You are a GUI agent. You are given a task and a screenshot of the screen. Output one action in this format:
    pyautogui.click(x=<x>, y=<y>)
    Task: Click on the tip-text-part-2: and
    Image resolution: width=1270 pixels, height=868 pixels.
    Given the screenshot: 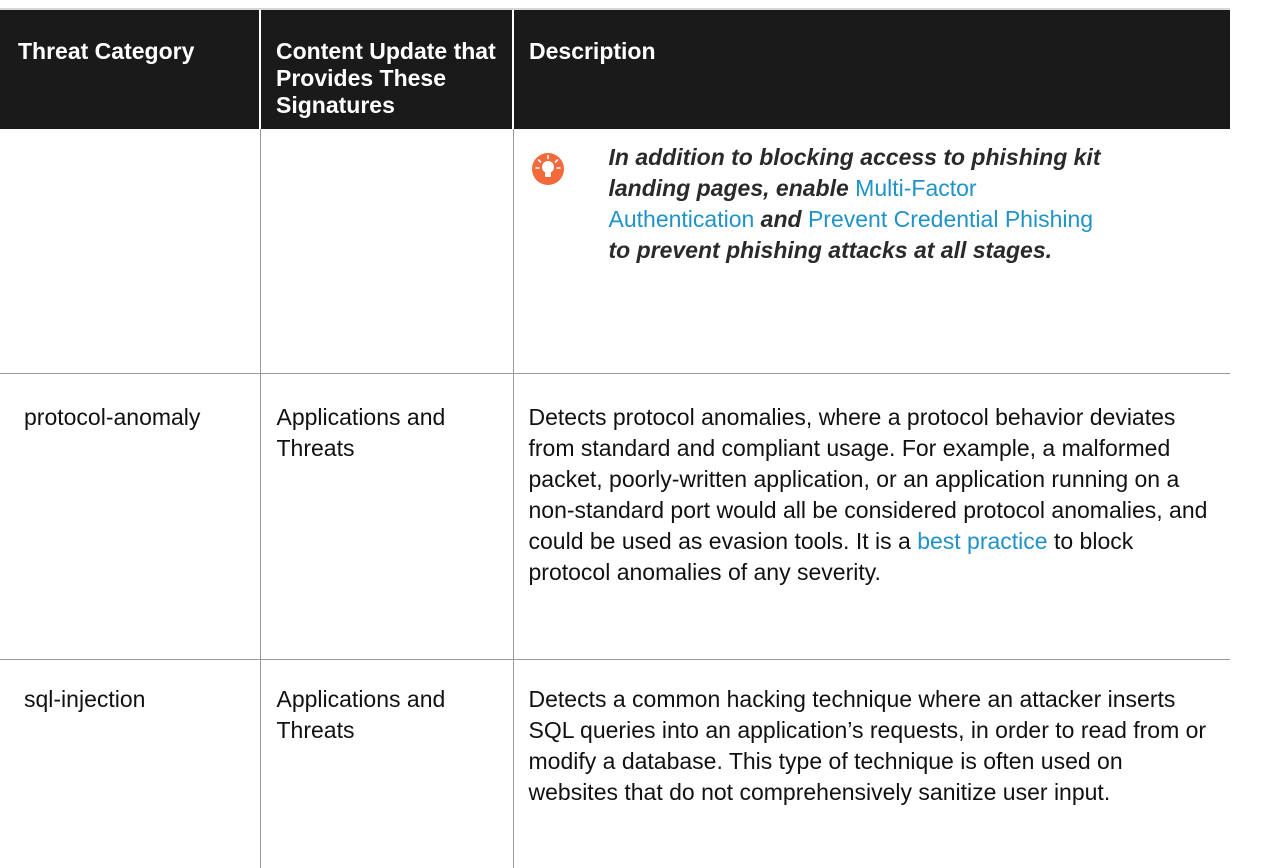 What is the action you would take?
    pyautogui.click(x=781, y=219)
    